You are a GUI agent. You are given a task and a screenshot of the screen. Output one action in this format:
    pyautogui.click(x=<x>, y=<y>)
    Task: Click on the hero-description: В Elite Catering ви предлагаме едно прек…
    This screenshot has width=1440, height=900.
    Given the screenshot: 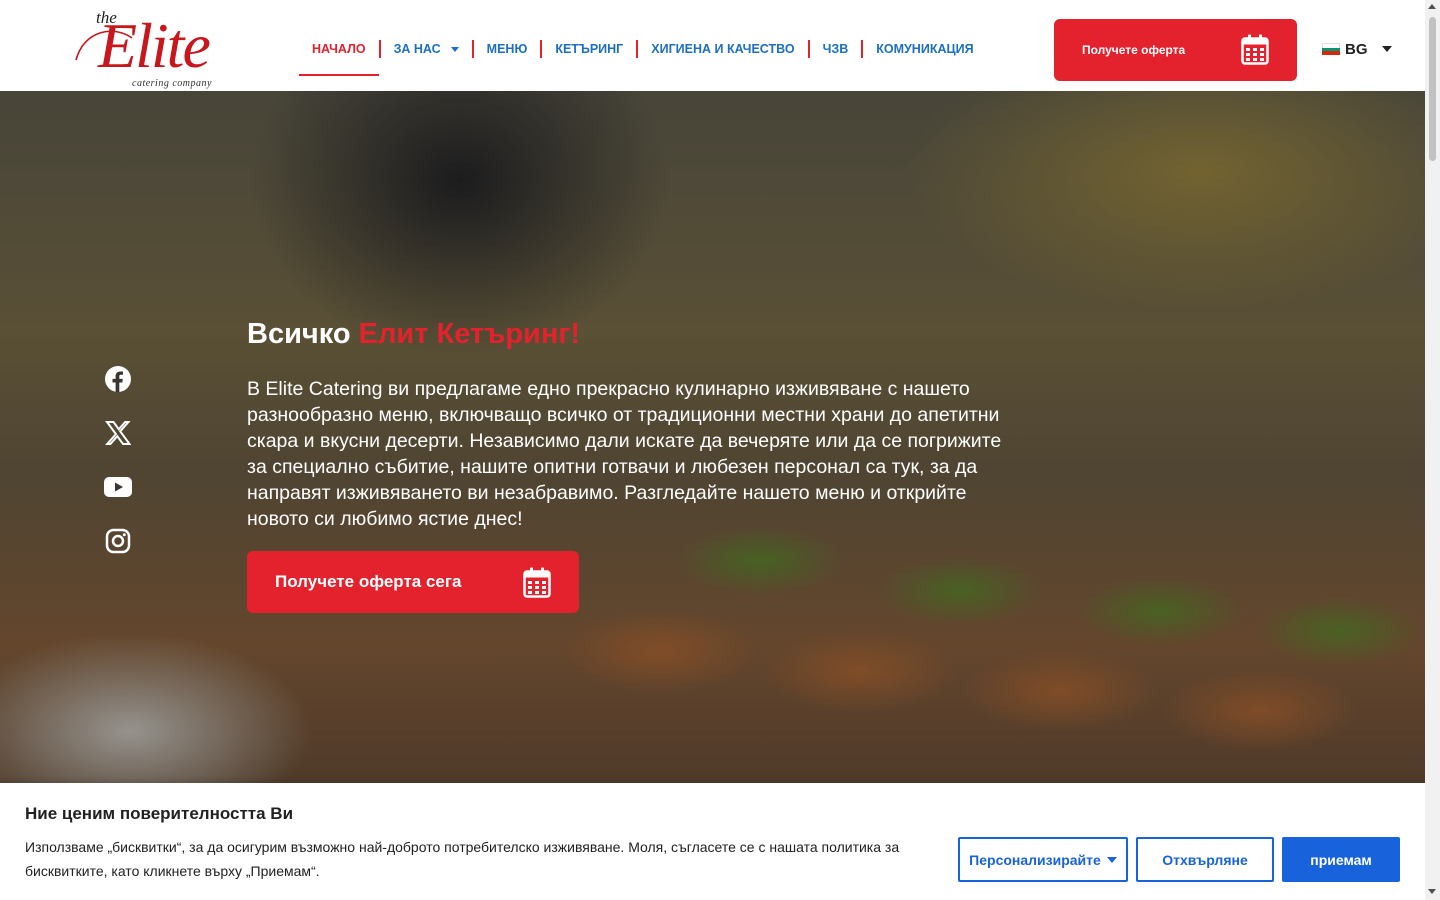 What is the action you would take?
    pyautogui.click(x=624, y=454)
    